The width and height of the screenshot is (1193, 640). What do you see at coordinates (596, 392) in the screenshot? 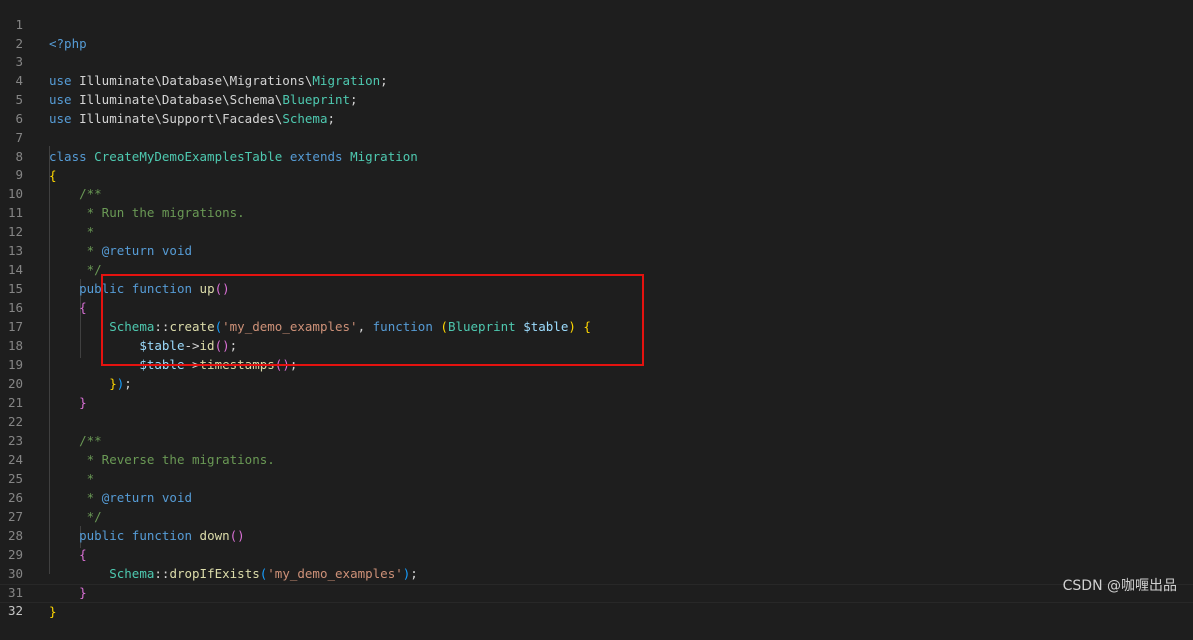
I see `code-line: 21` at bounding box center [596, 392].